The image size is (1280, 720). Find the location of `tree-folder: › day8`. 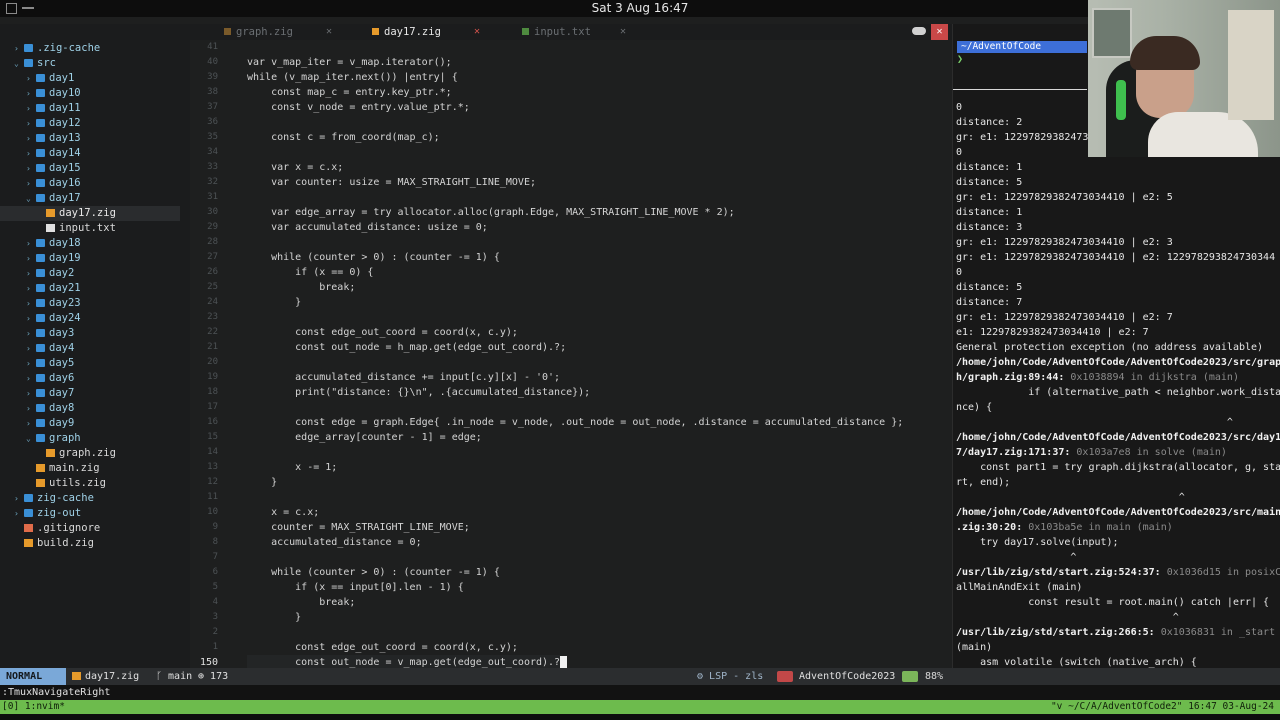

tree-folder: › day8 is located at coordinates (90, 408).